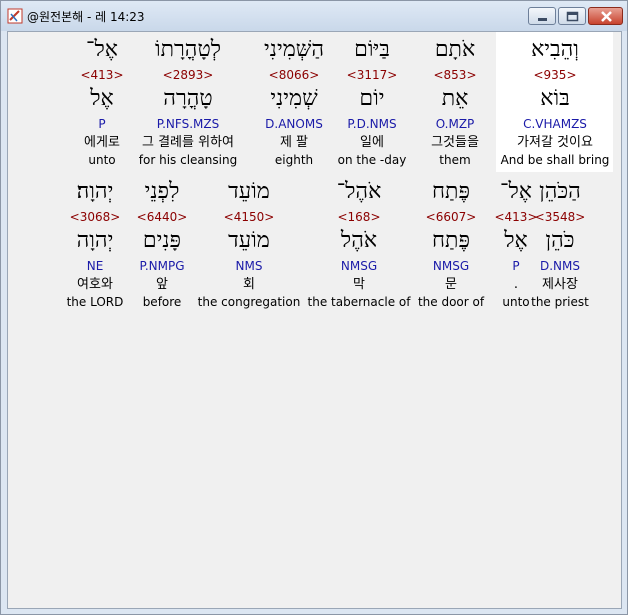  What do you see at coordinates (359, 240) in the screenshot?
I see `lemma: אֹהֶל` at bounding box center [359, 240].